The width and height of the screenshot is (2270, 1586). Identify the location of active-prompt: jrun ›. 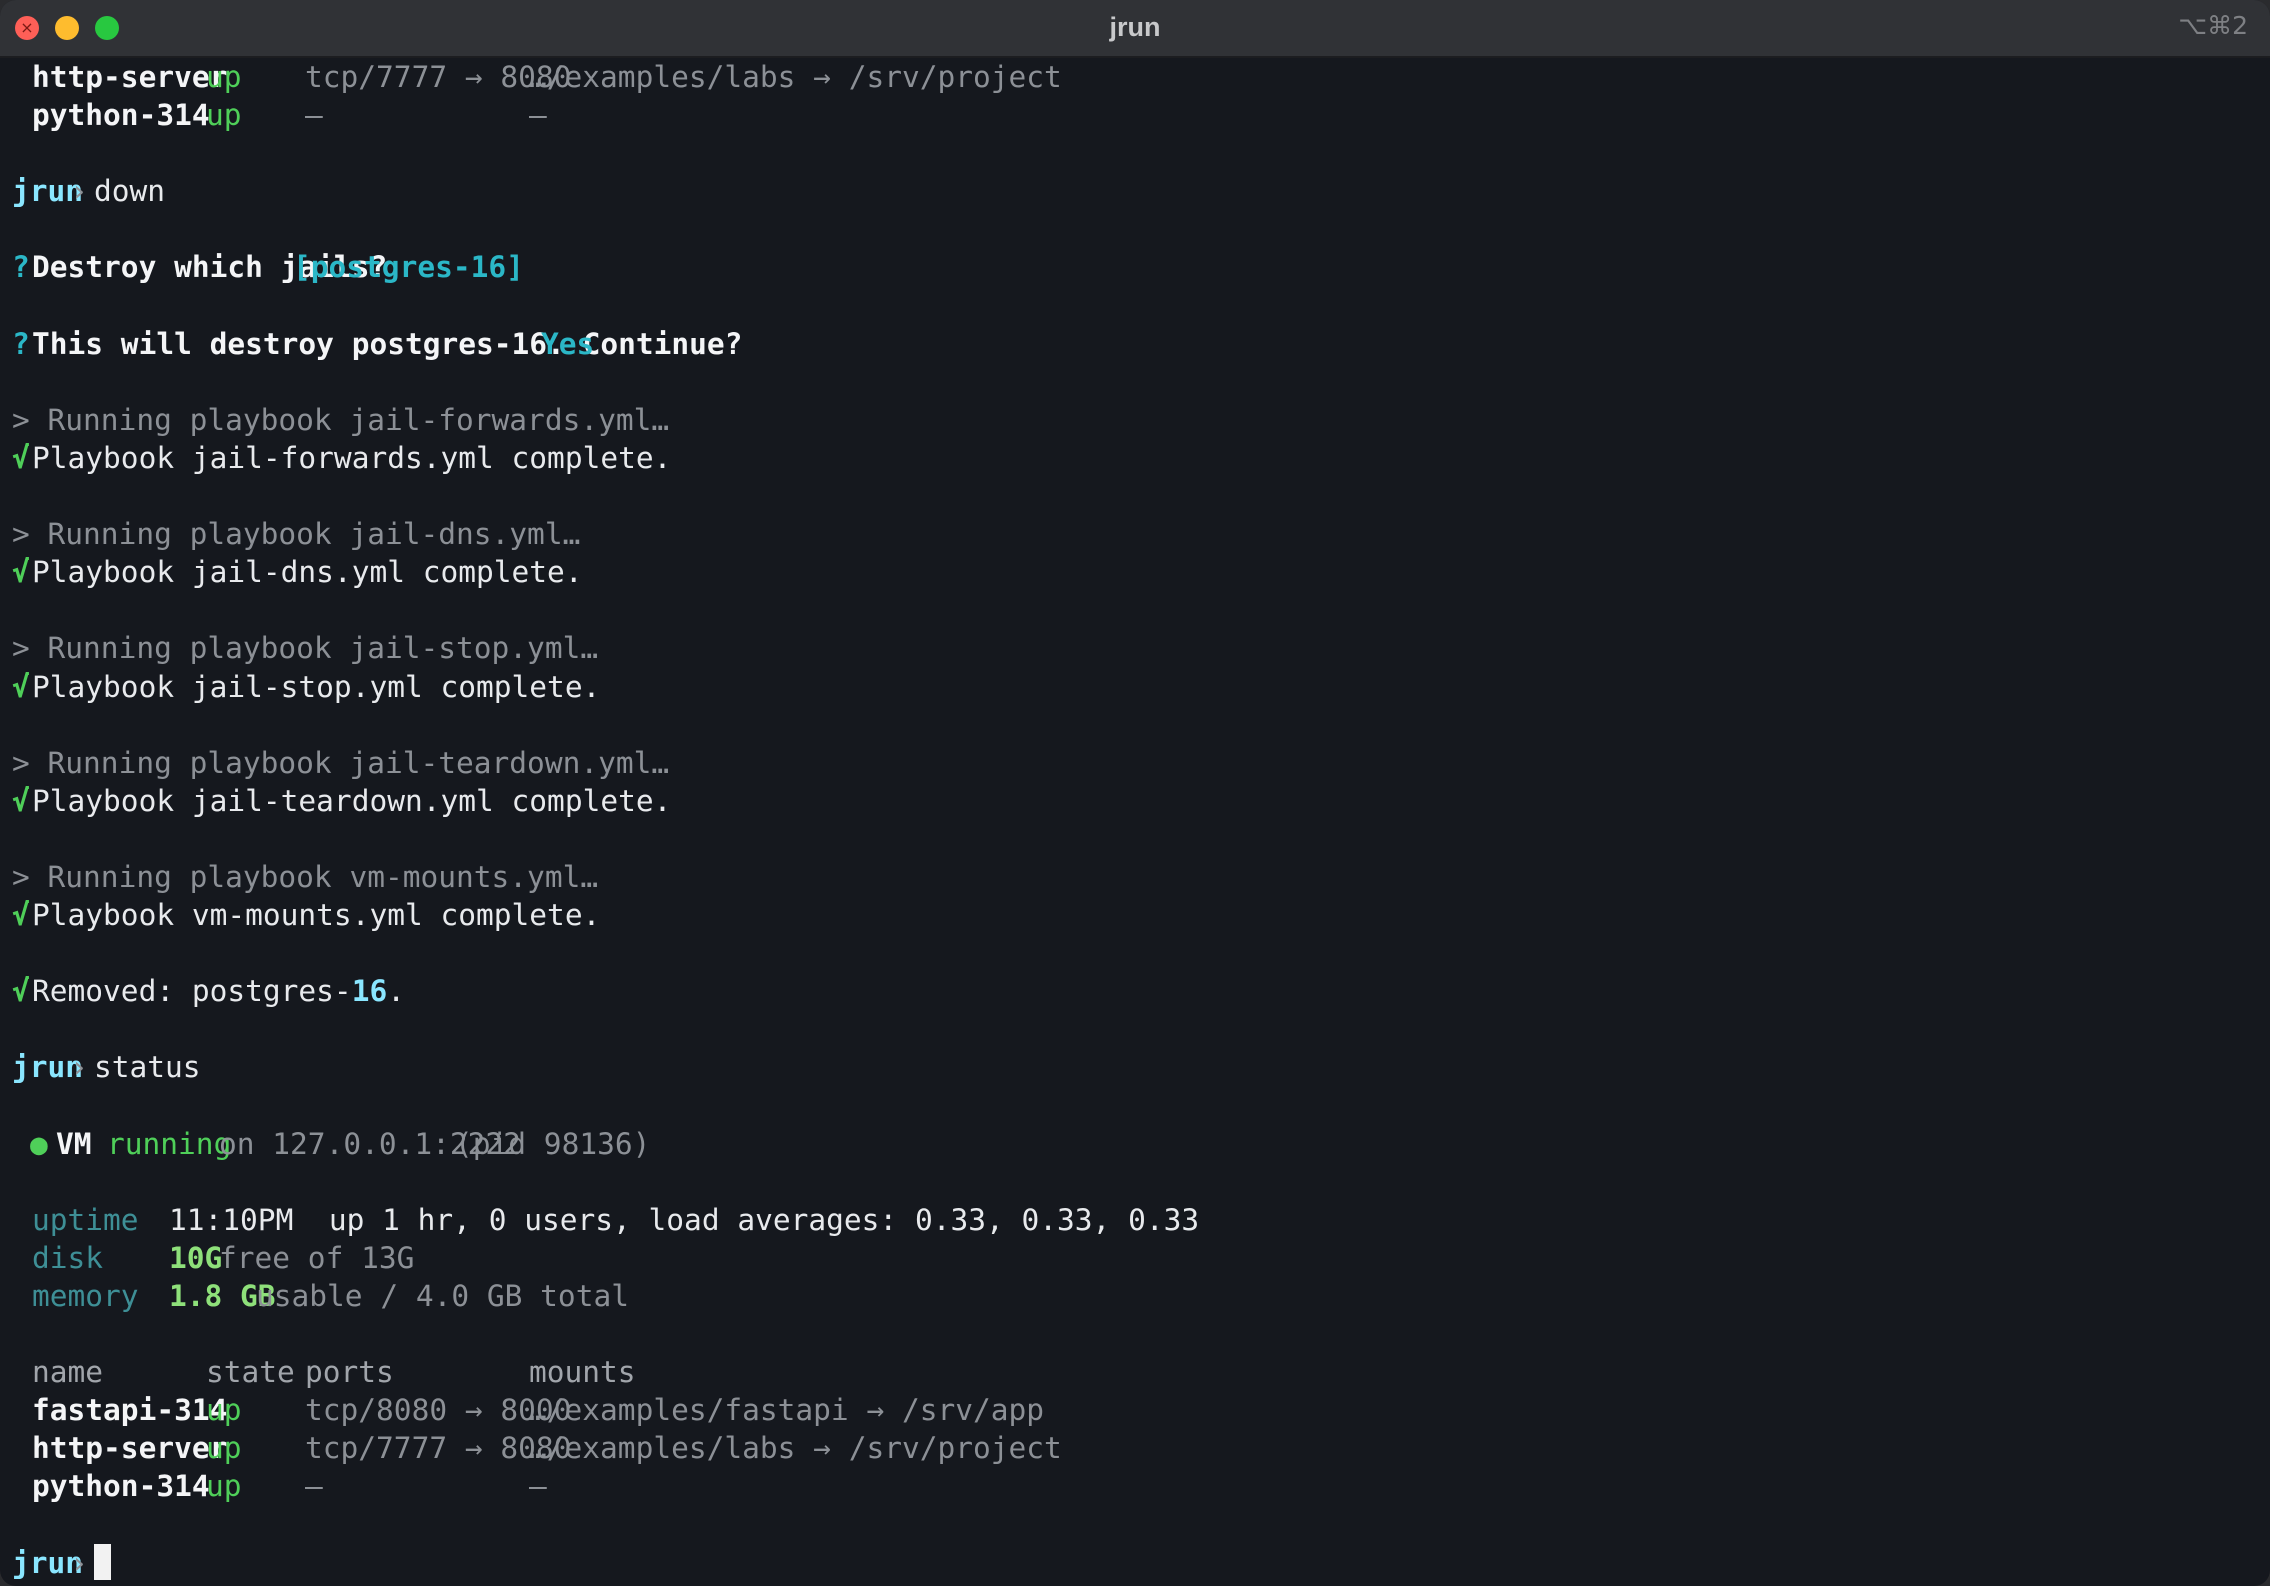
(1135, 1563).